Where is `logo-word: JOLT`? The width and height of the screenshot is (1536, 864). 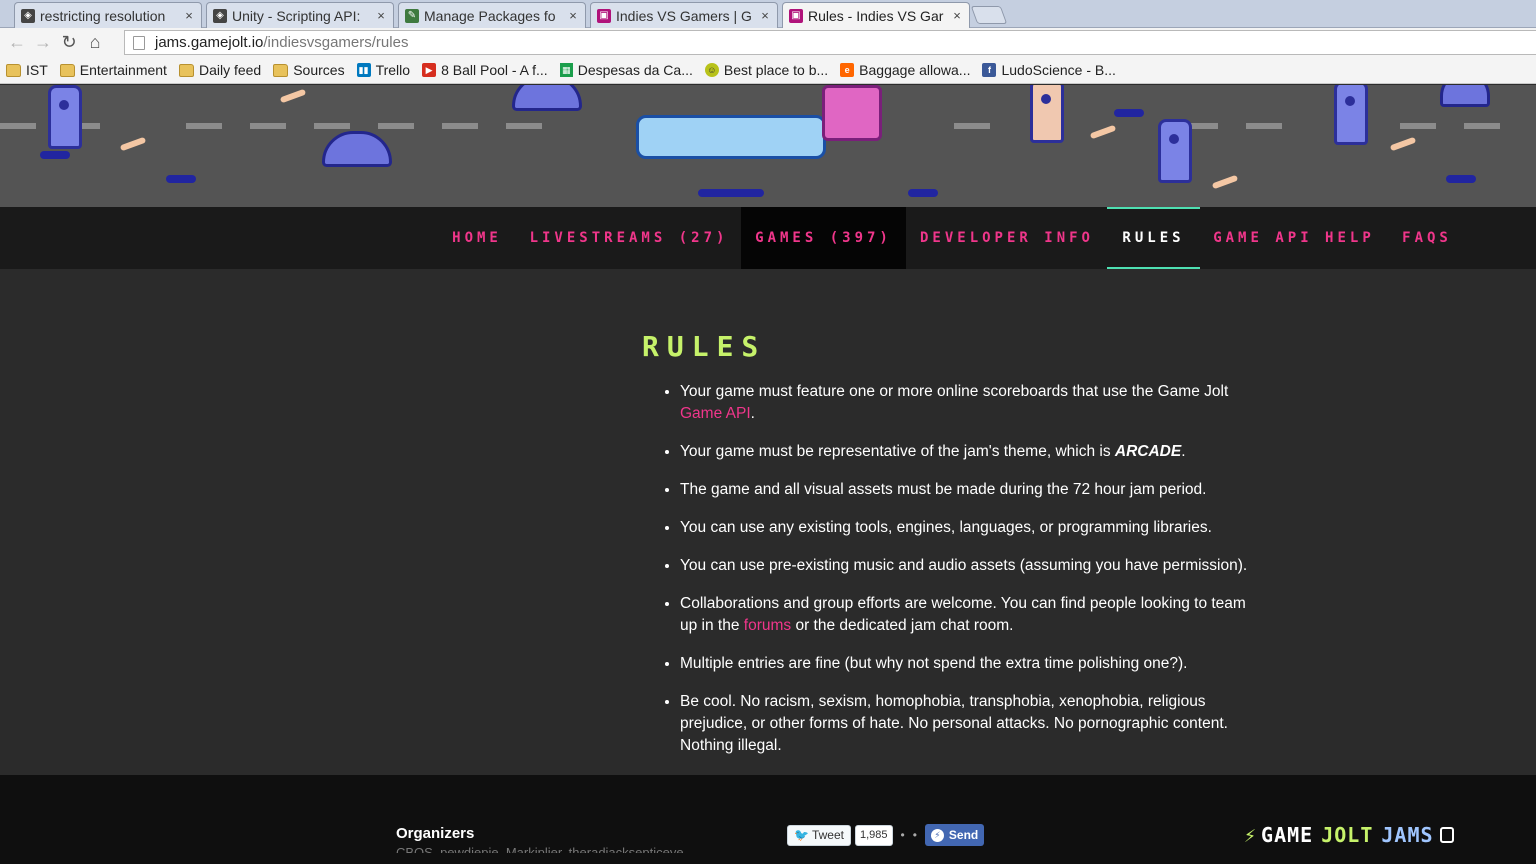 logo-word: JOLT is located at coordinates (1347, 835).